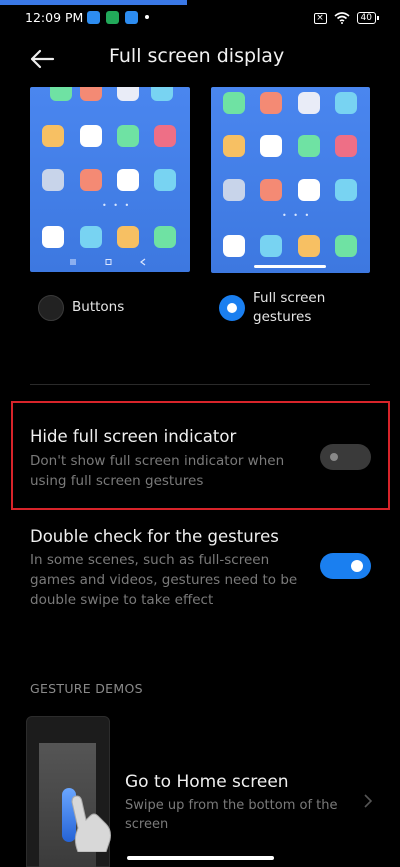 The image size is (400, 867). Describe the element at coordinates (43, 59) in the screenshot. I see `back-arrow-icon` at that location.